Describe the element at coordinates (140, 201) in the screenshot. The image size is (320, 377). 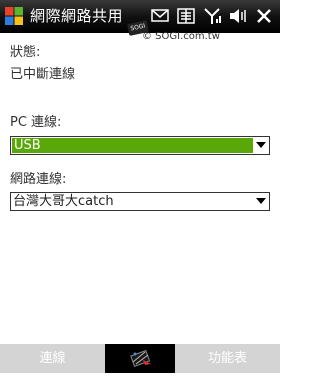
I see `network-connection-select: 台灣大哥大catch` at that location.